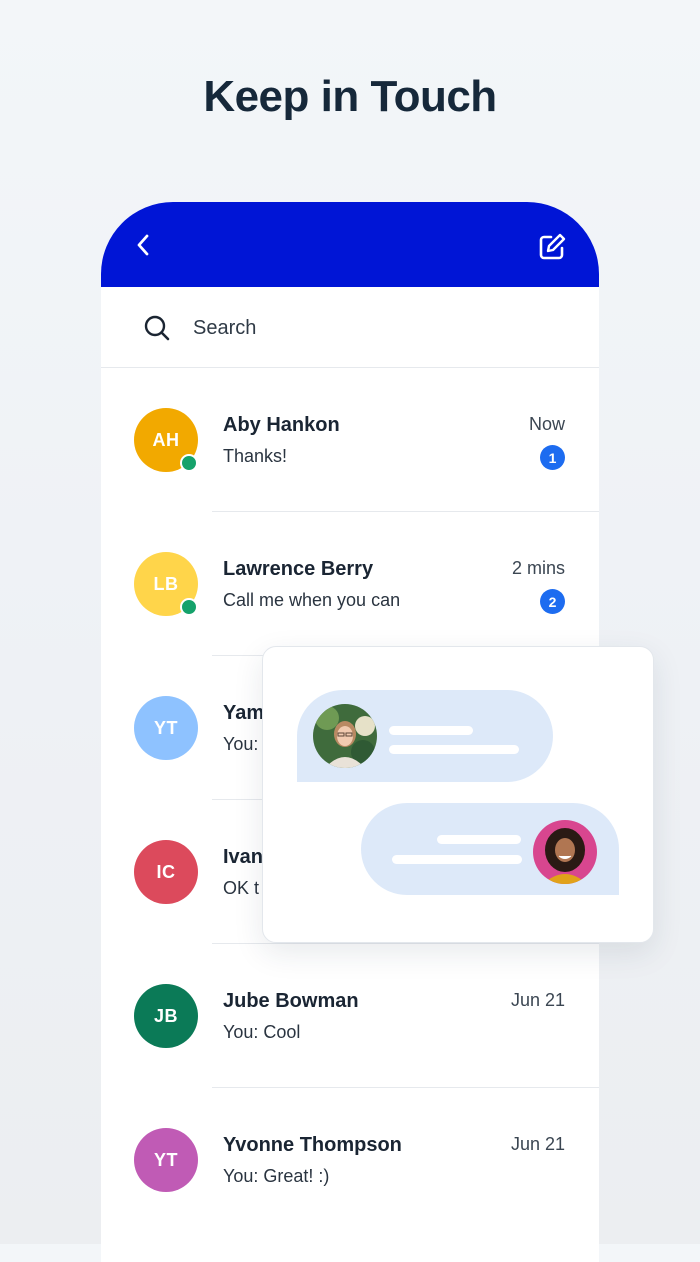 The height and width of the screenshot is (1262, 700). I want to click on compose-button, so click(552, 247).